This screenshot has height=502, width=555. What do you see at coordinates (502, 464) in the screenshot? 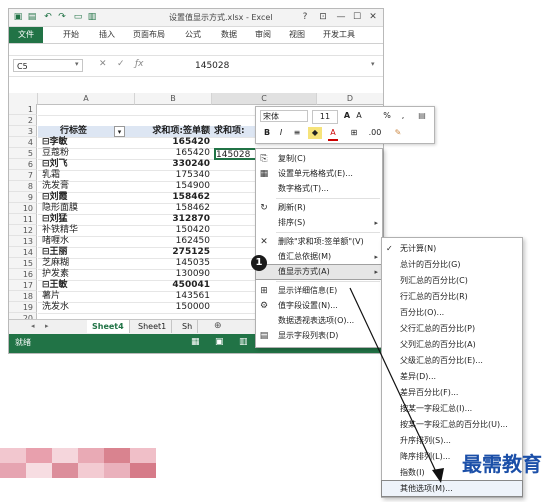
I see `watermark-brand: 最需教育` at bounding box center [502, 464].